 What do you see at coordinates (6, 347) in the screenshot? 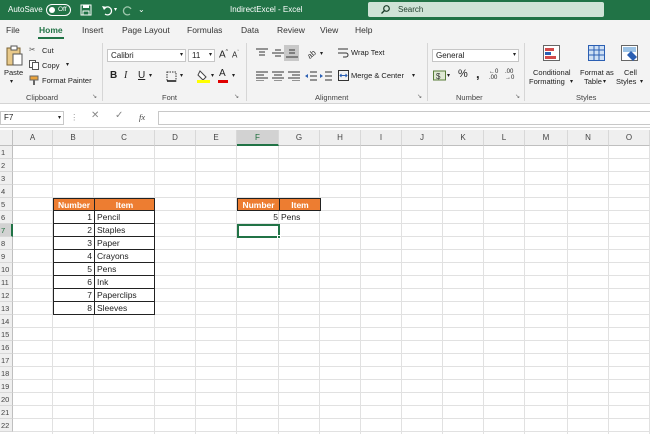
I see `row-header-16: 16` at bounding box center [6, 347].